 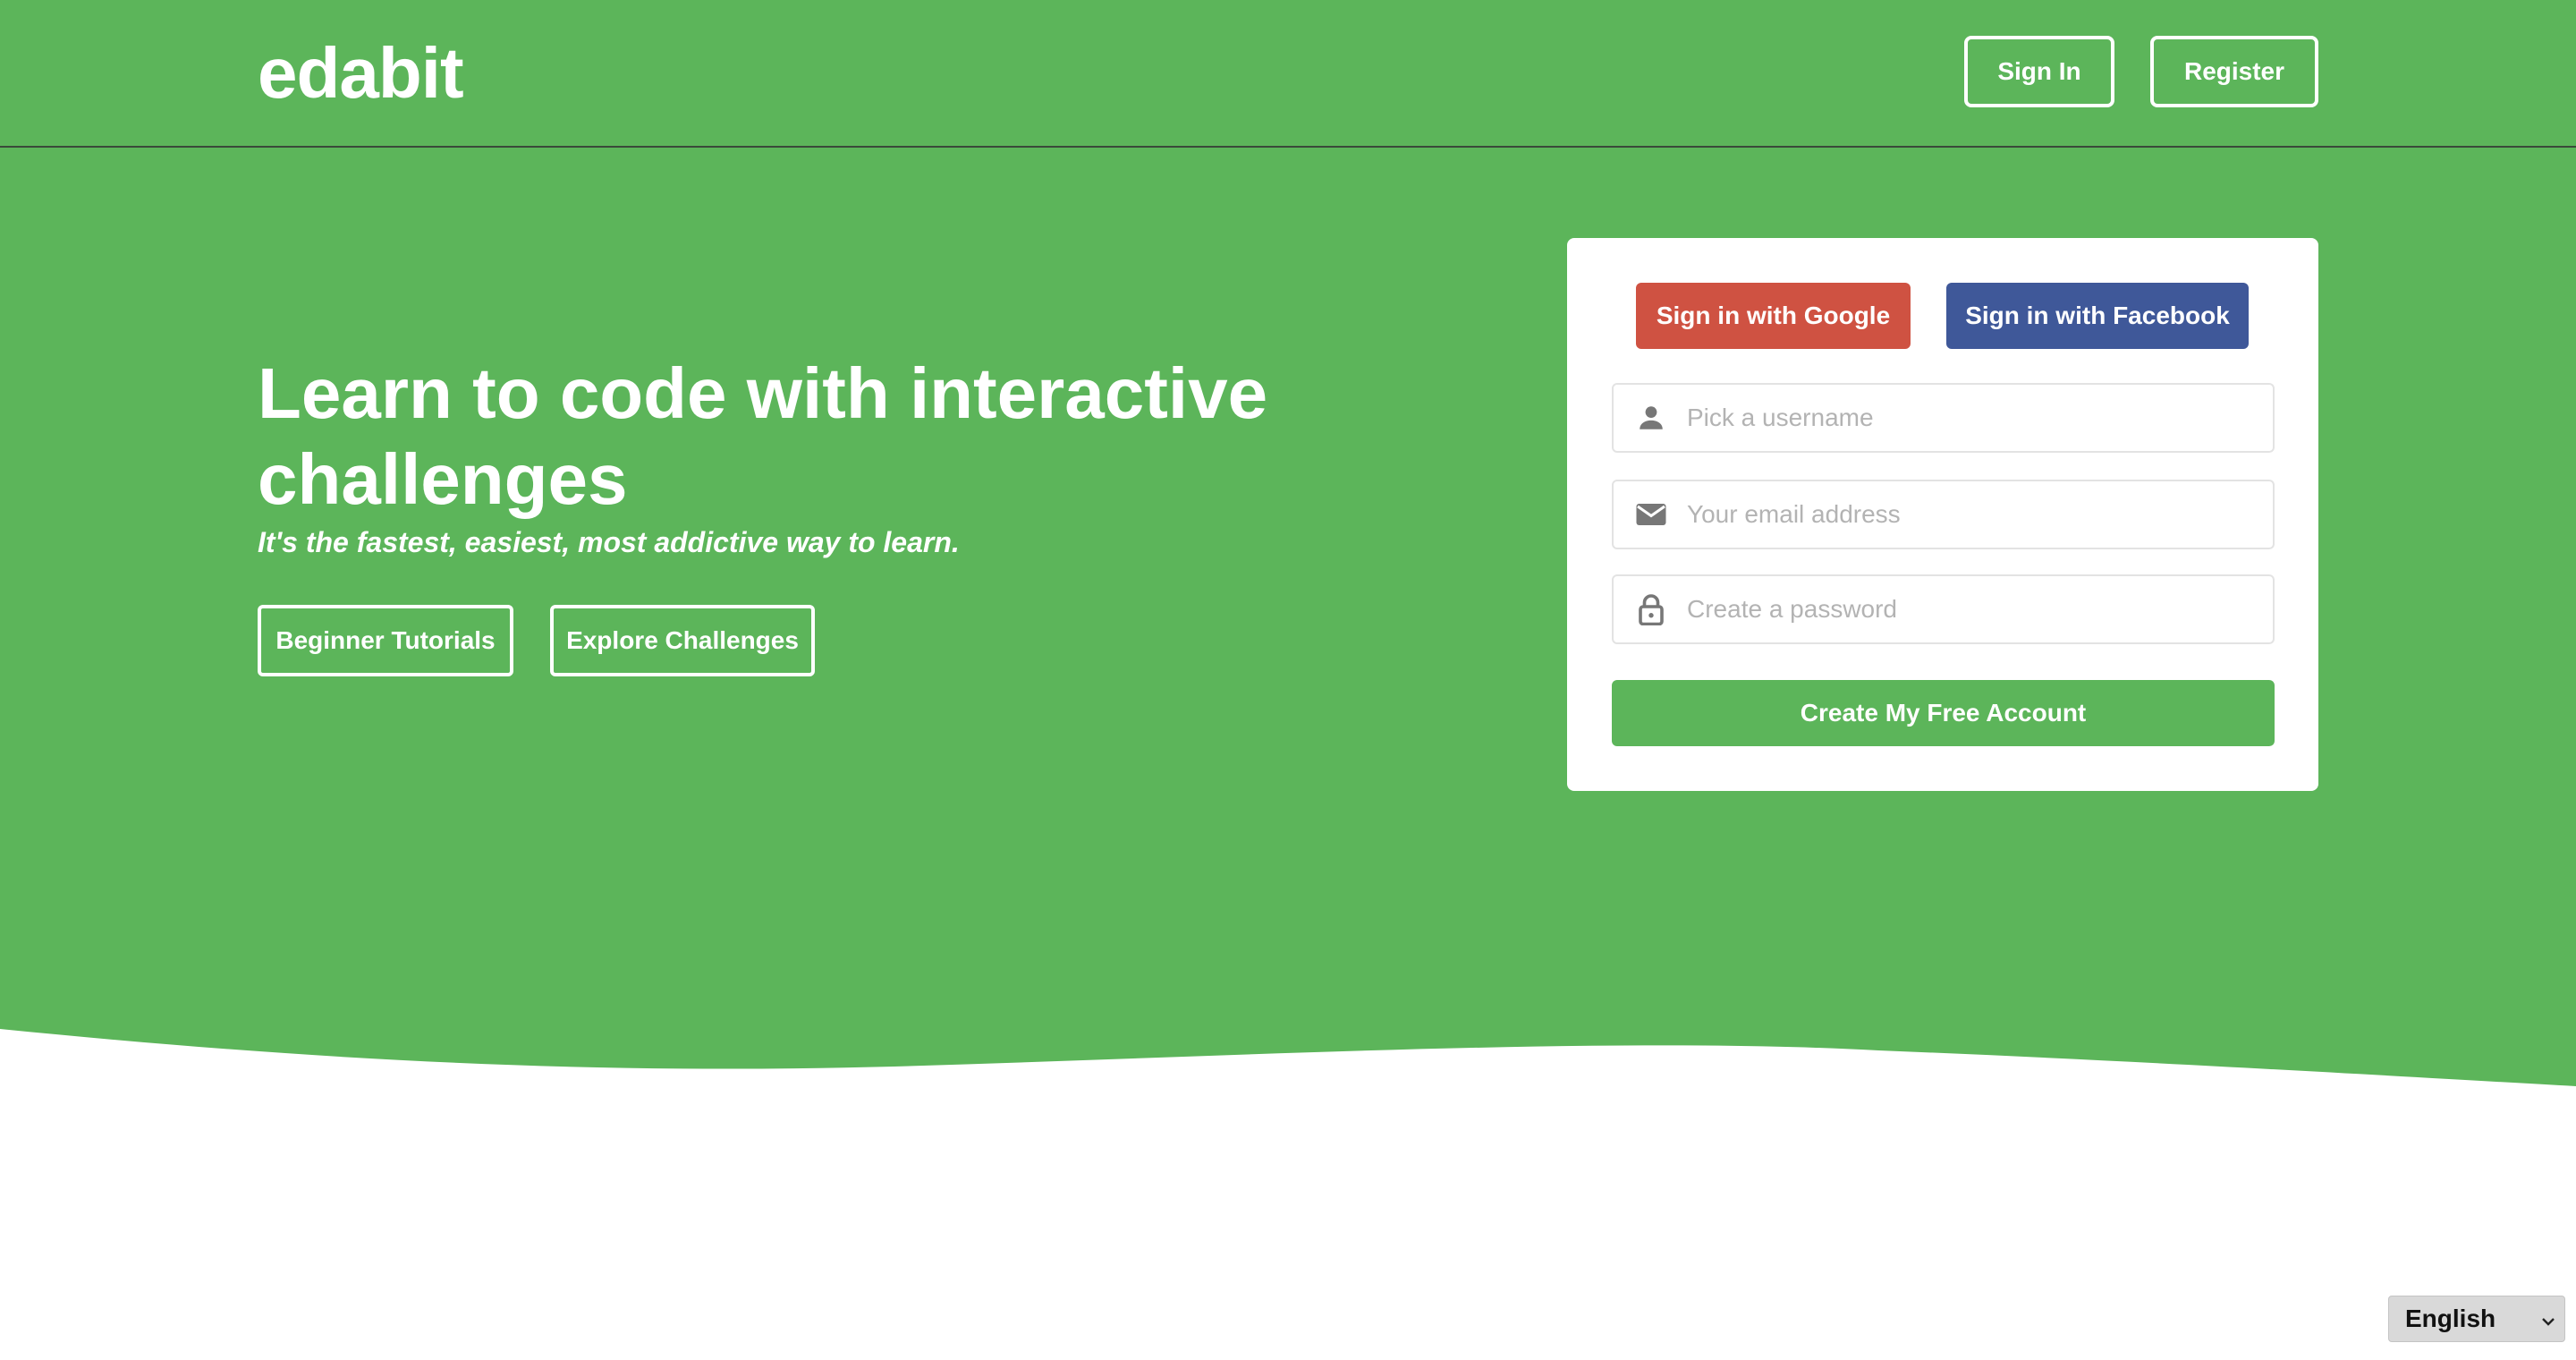 What do you see at coordinates (1288, 1096) in the screenshot?
I see `hero-wave` at bounding box center [1288, 1096].